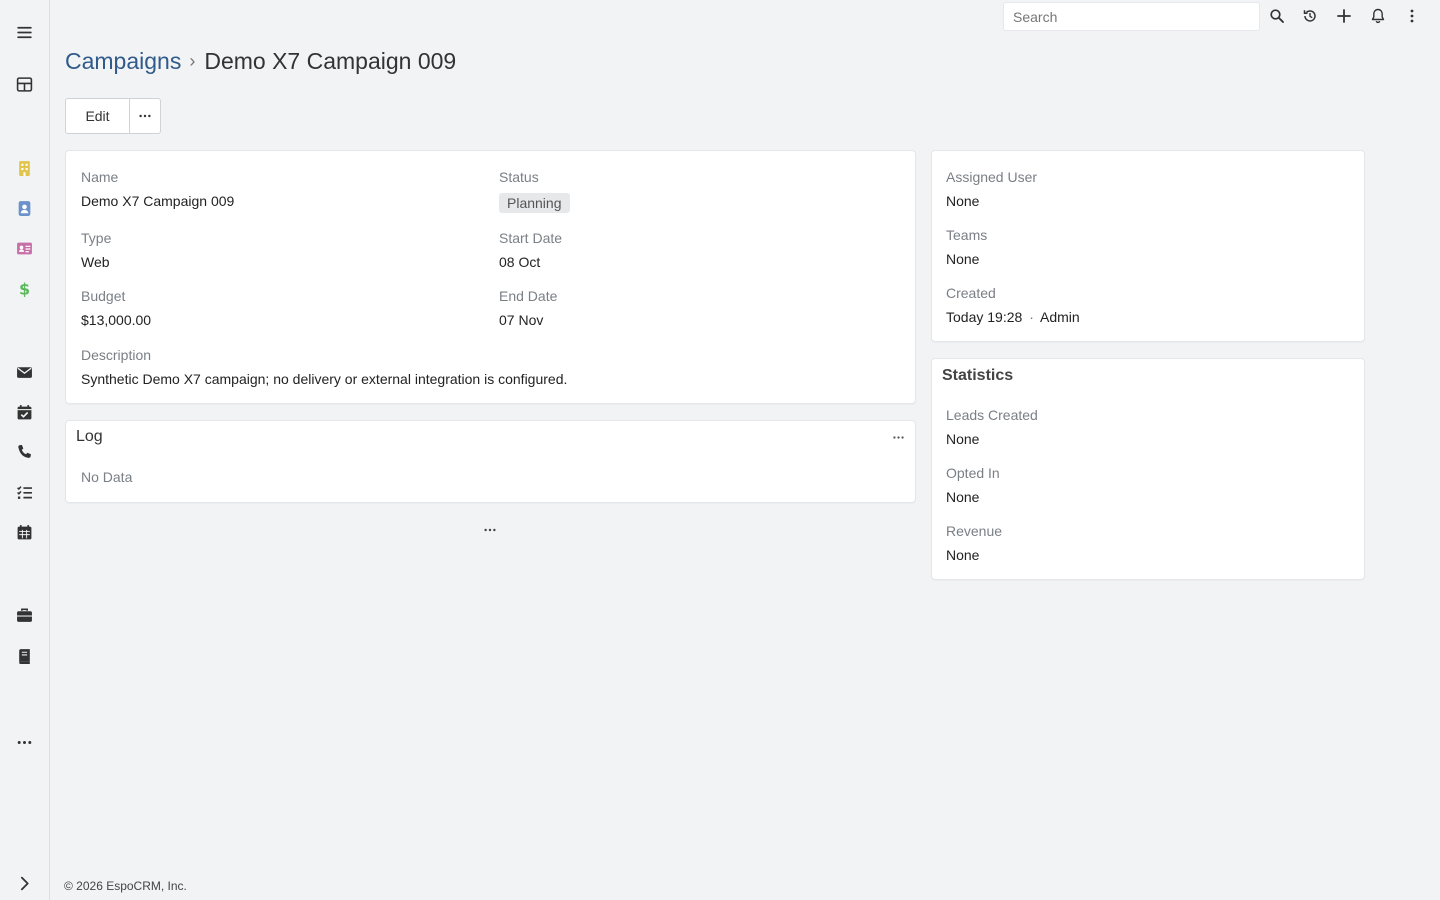 The image size is (1440, 900). What do you see at coordinates (963, 555) in the screenshot?
I see `revenue-value: None` at bounding box center [963, 555].